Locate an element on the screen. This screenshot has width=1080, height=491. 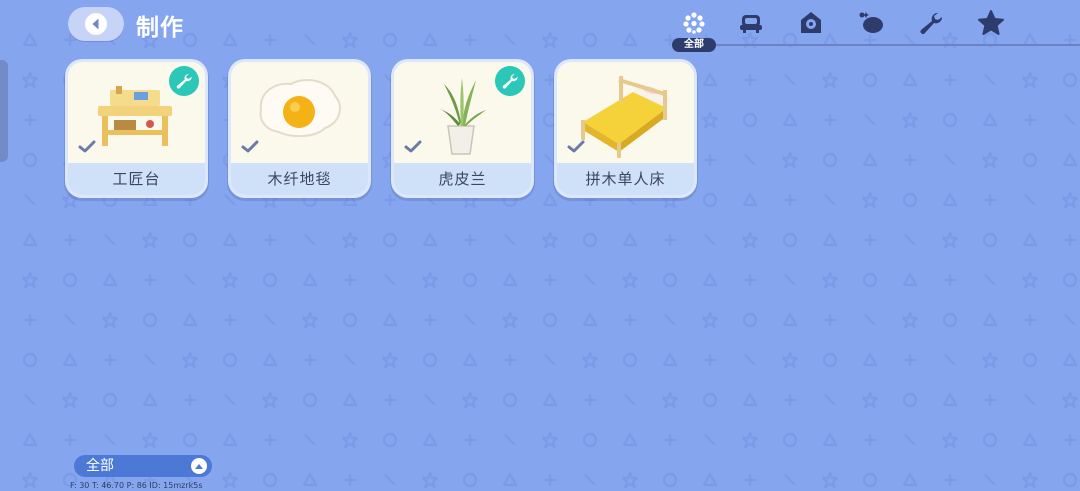
recipe-card: 木纤地毯 is located at coordinates (299, 128).